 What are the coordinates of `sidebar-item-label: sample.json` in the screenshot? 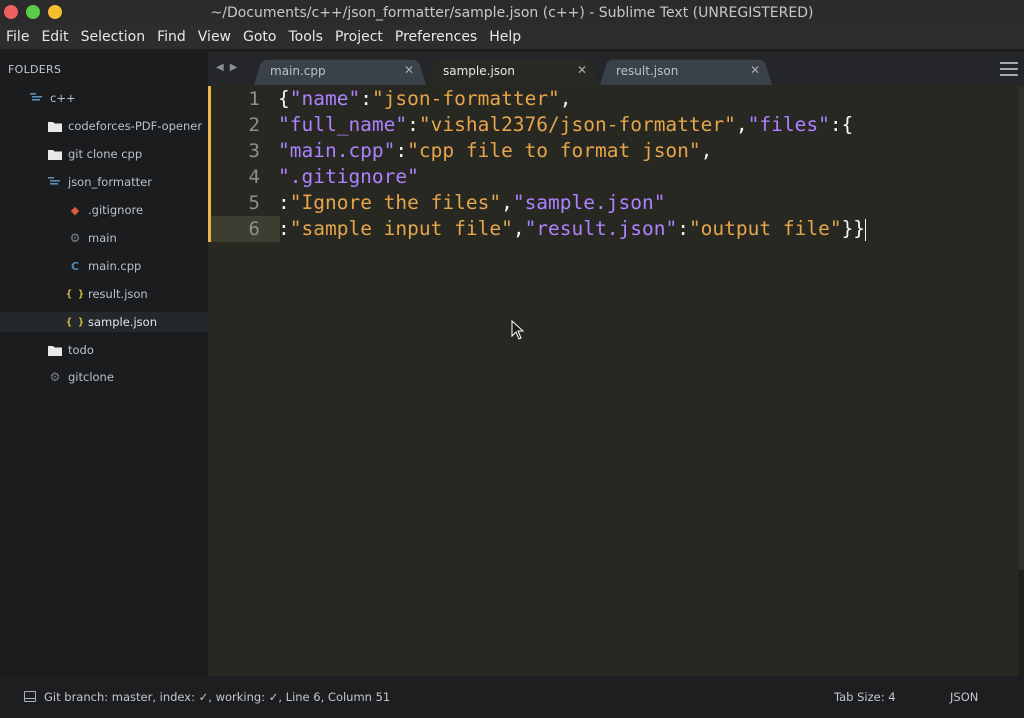 It's located at (122, 322).